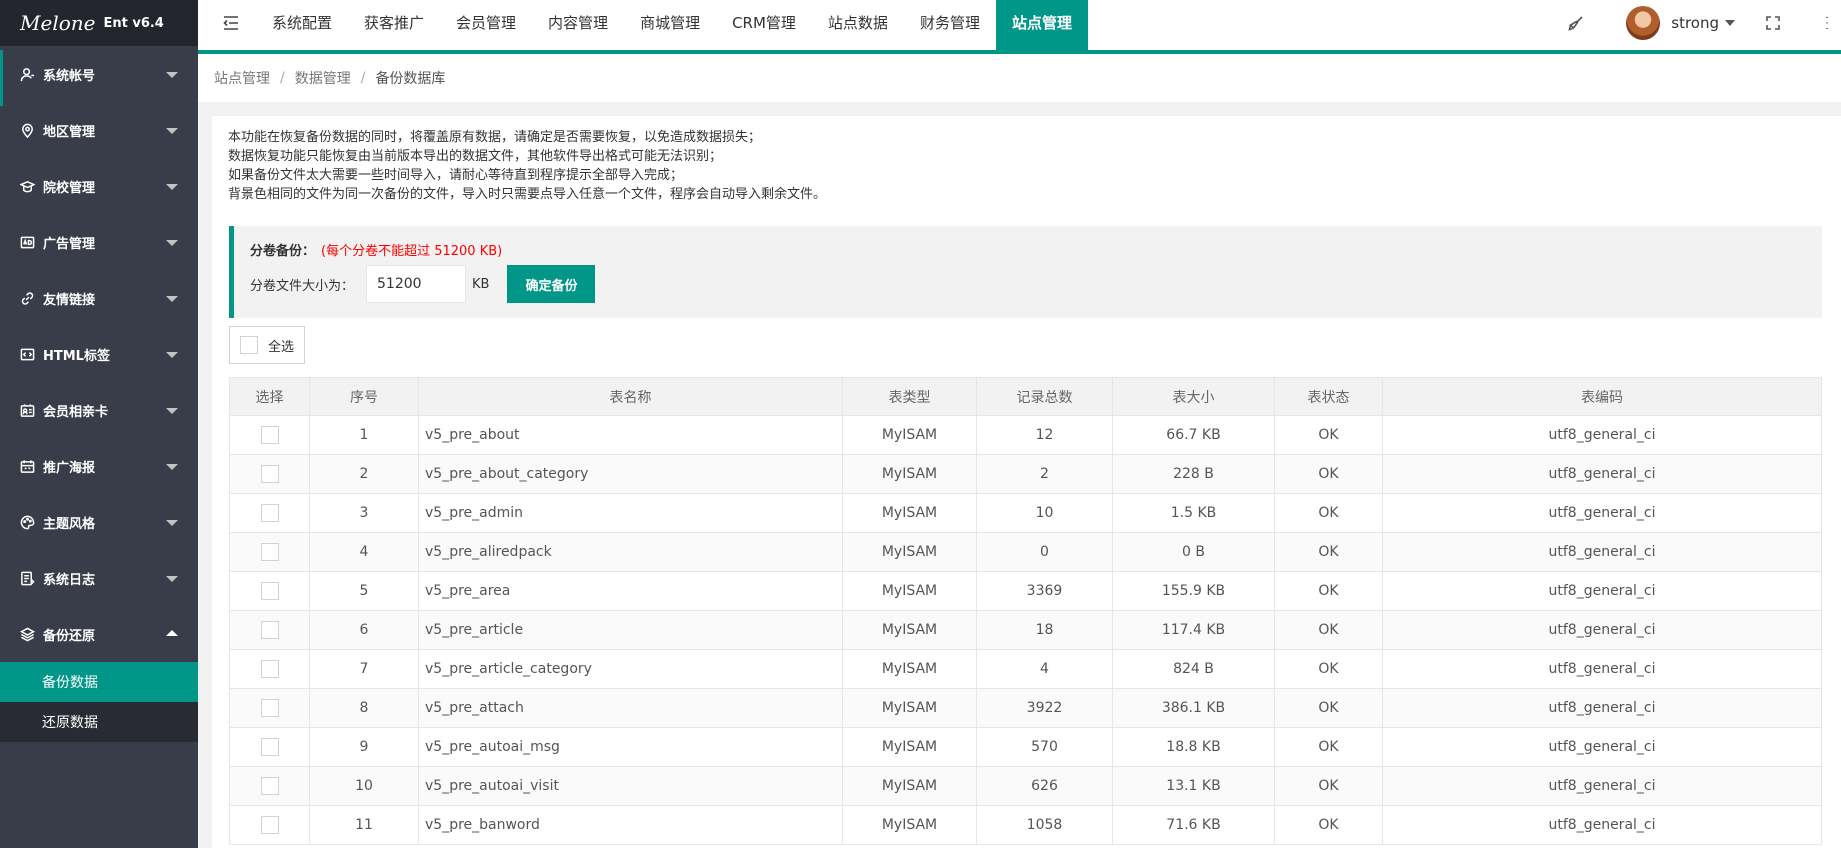  What do you see at coordinates (1576, 23) in the screenshot?
I see `brush-icon` at bounding box center [1576, 23].